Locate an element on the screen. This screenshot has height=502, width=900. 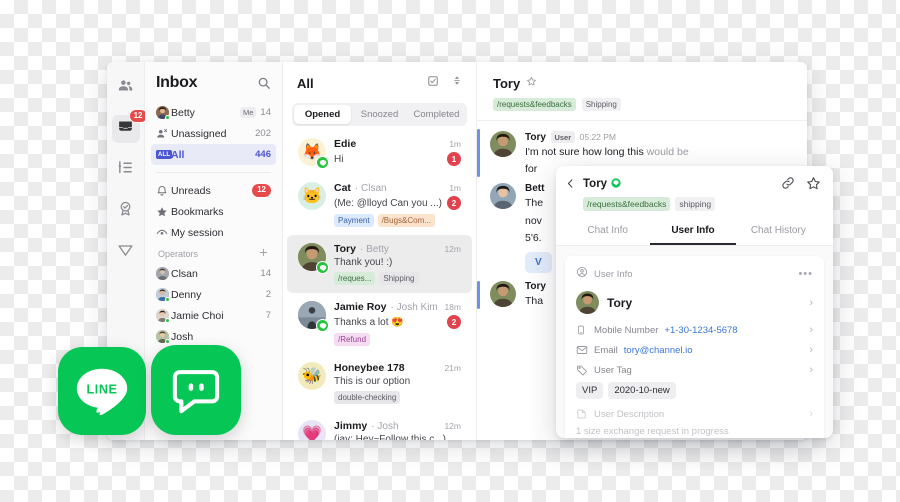
tab-user-info: User Info is located at coordinates (693, 232).